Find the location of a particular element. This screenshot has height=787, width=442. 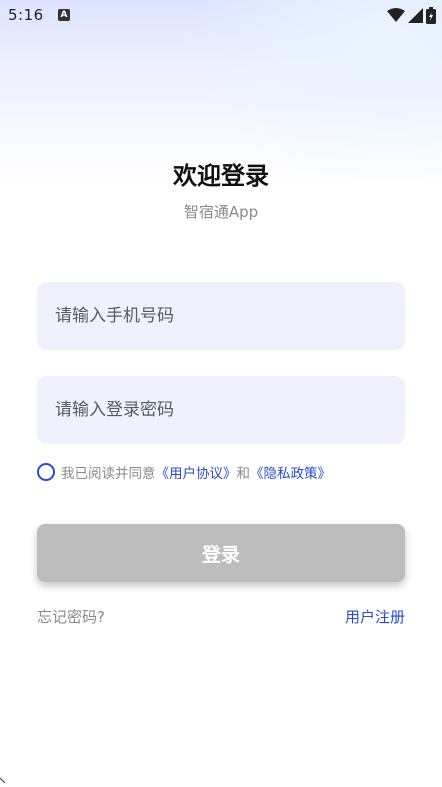

agreement-row: 我已阅读并同意 《用户协议》 和 《隐私政策》 is located at coordinates (184, 472).